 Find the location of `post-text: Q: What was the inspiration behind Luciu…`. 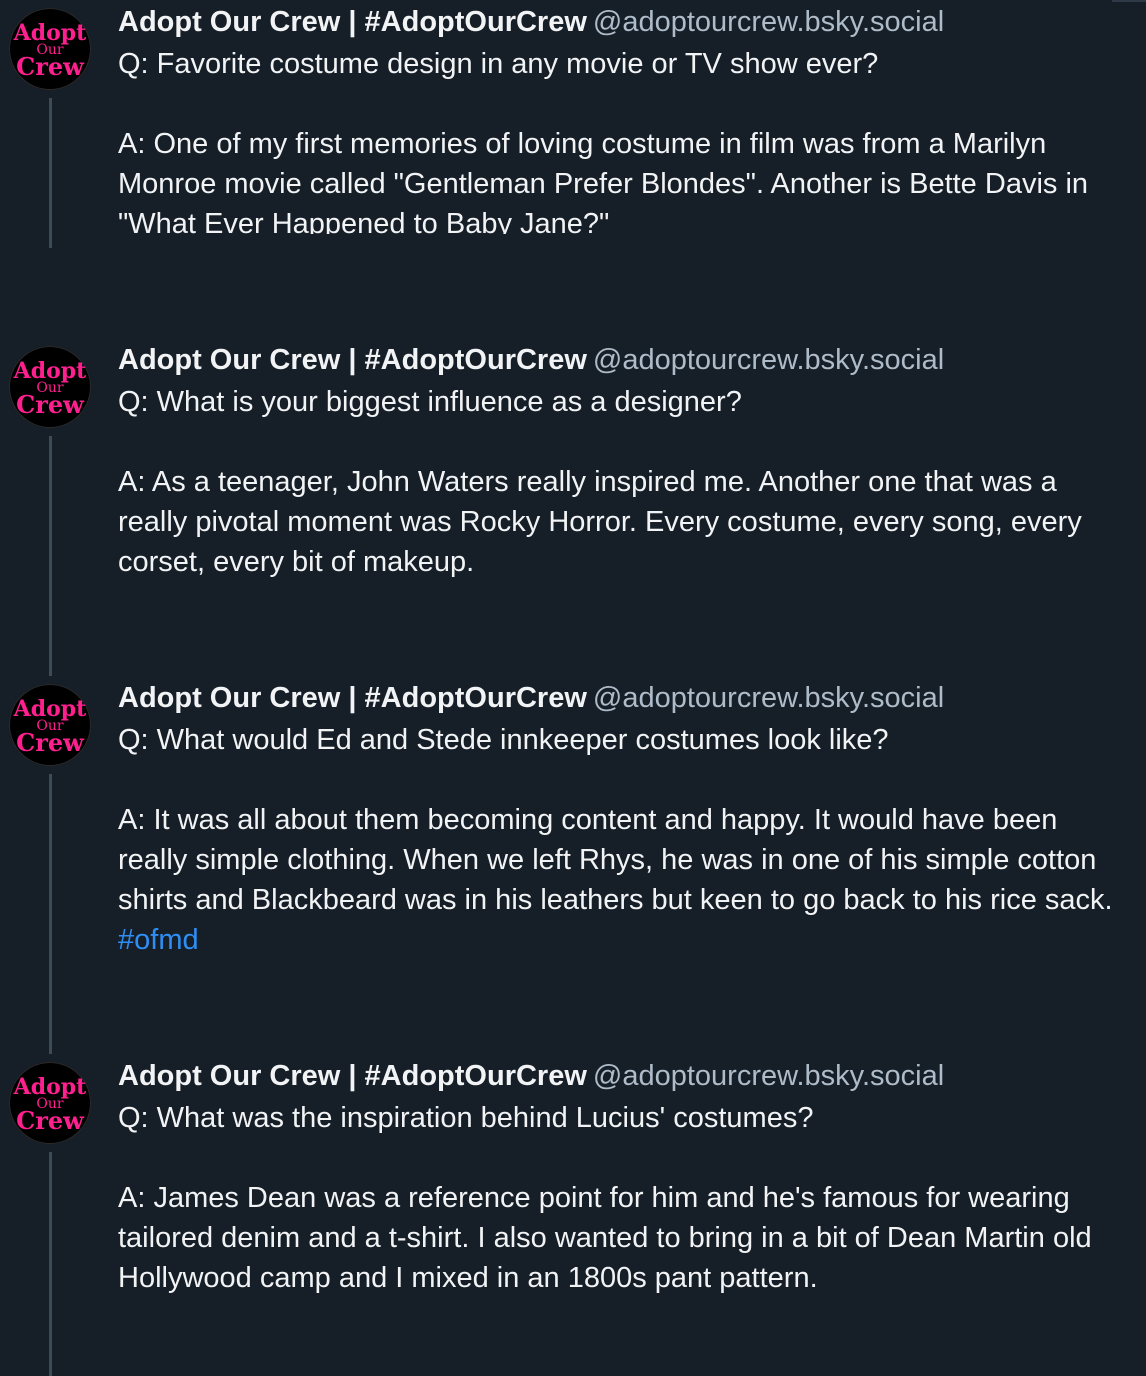

post-text: Q: What was the inspiration behind Luciu… is located at coordinates (623, 1198).